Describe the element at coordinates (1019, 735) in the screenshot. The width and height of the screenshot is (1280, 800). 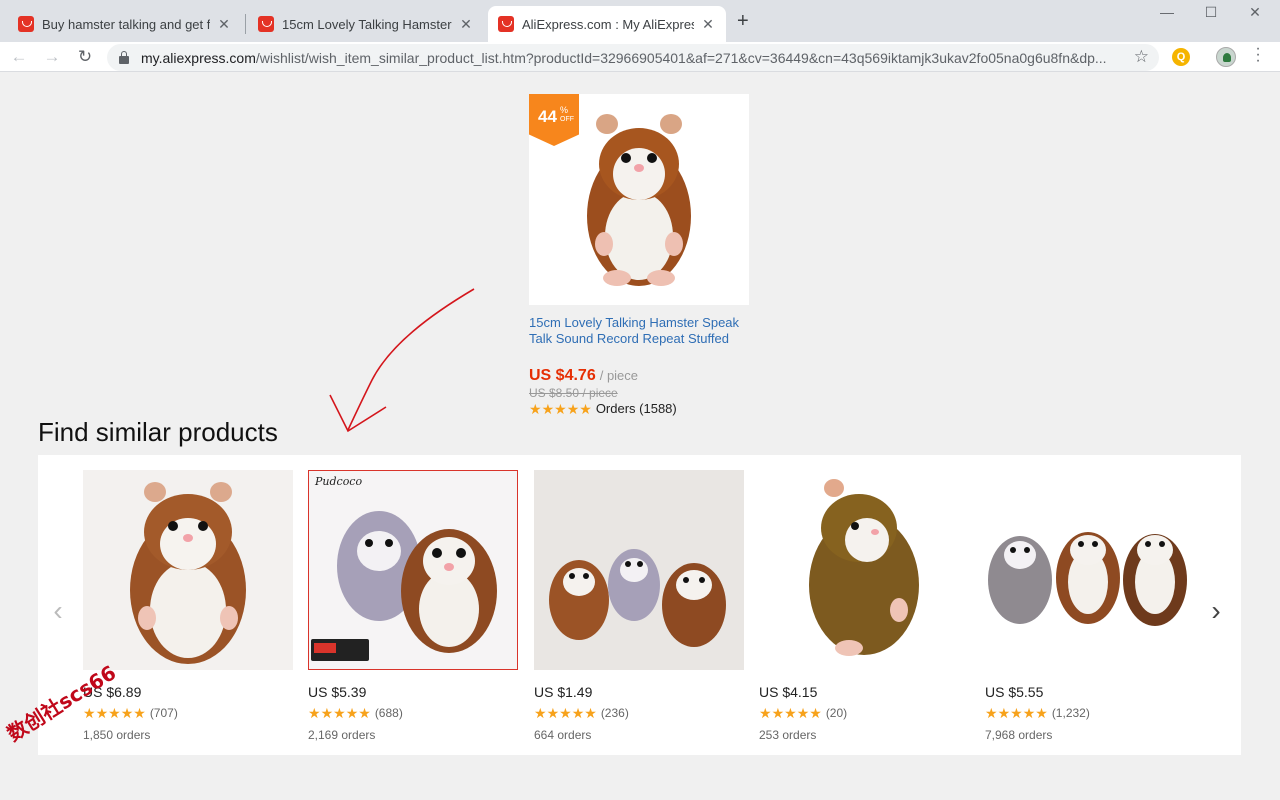
I see `orders-count: 7,968 orders` at that location.